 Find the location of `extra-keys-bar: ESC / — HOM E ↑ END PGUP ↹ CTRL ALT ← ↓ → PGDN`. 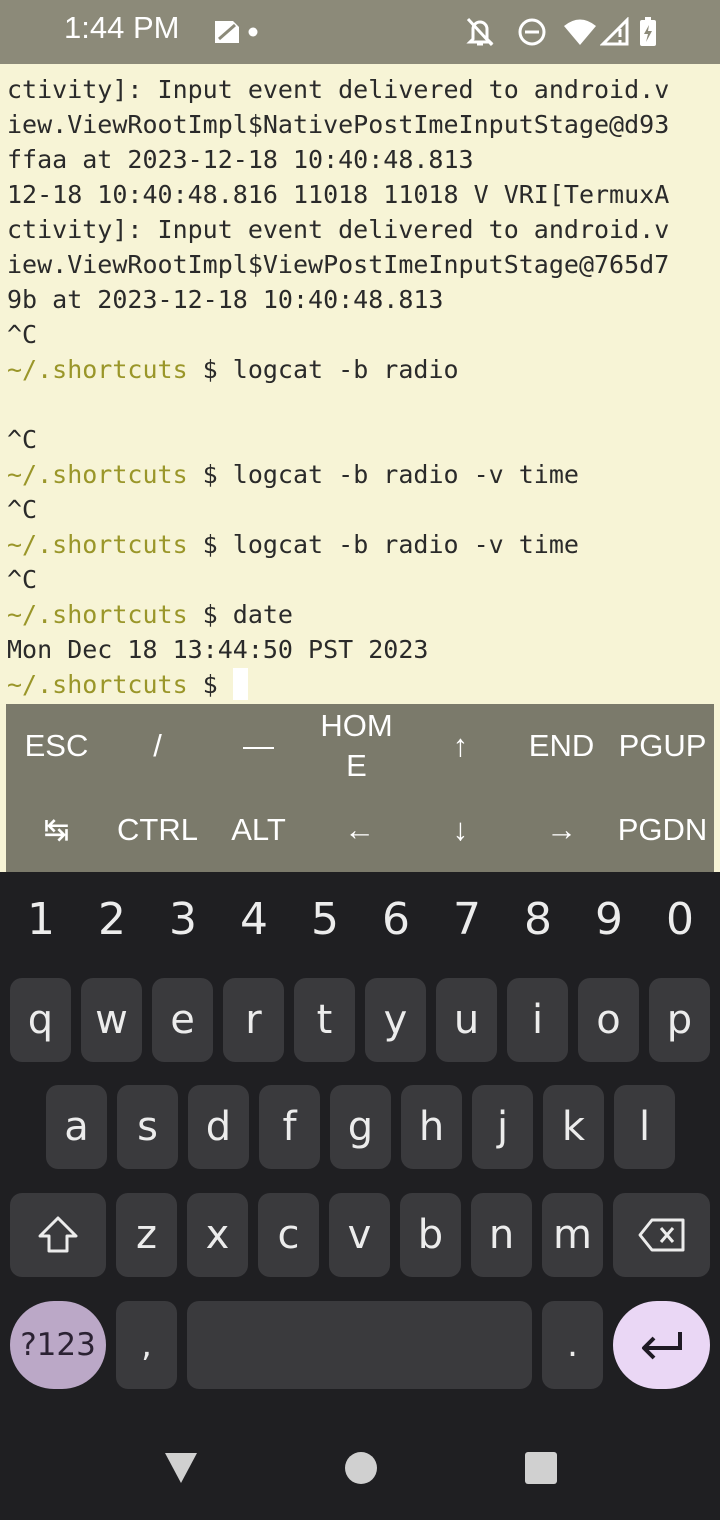

extra-keys-bar: ESC / — HOM E ↑ END PGUP ↹ CTRL ALT ← ↓ → PGDN is located at coordinates (360, 788).